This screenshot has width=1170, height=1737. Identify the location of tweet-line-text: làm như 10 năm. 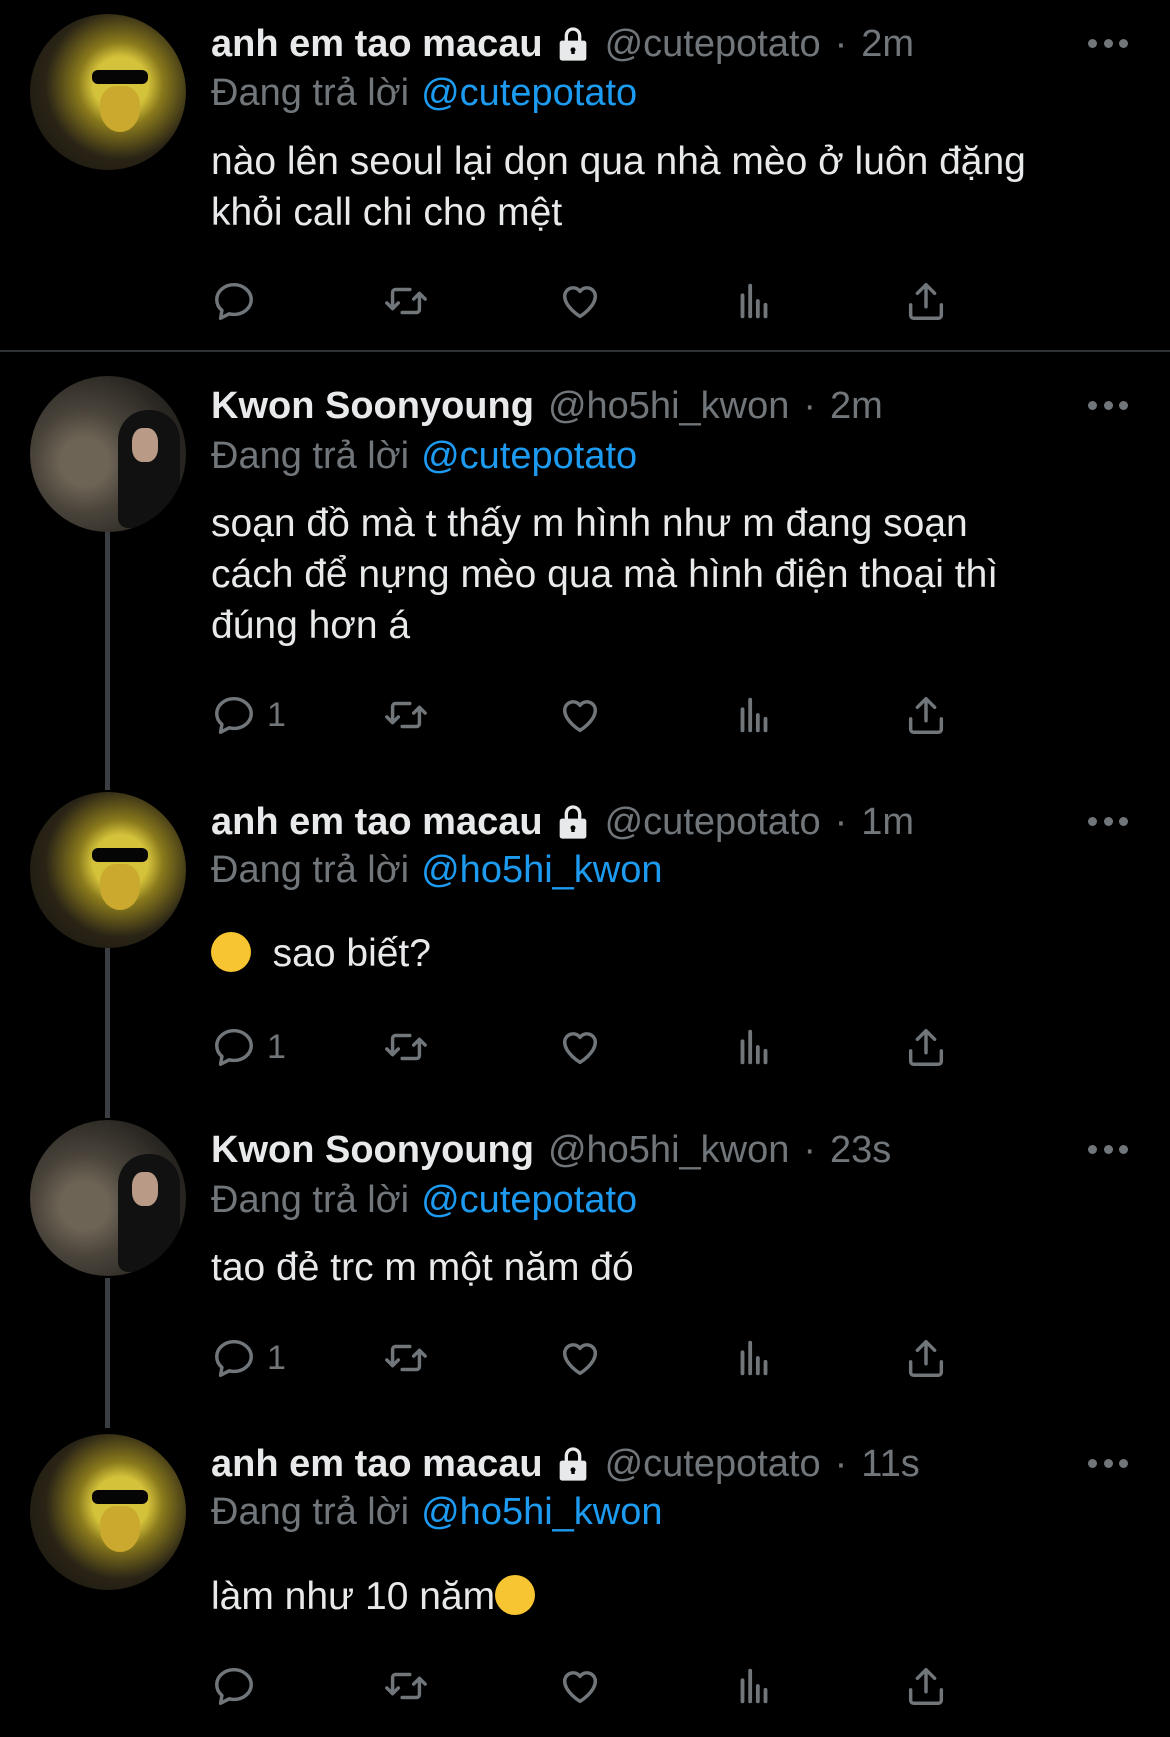
(353, 1596).